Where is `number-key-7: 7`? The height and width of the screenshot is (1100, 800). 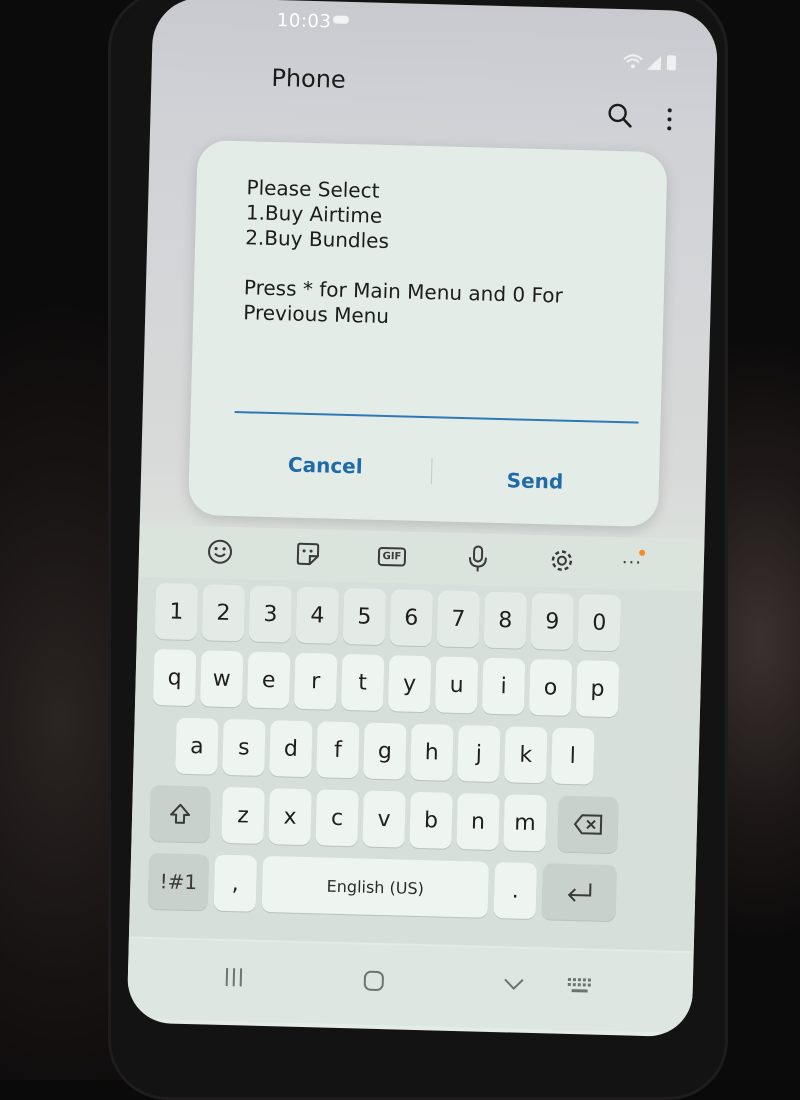
number-key-7: 7 is located at coordinates (458, 618).